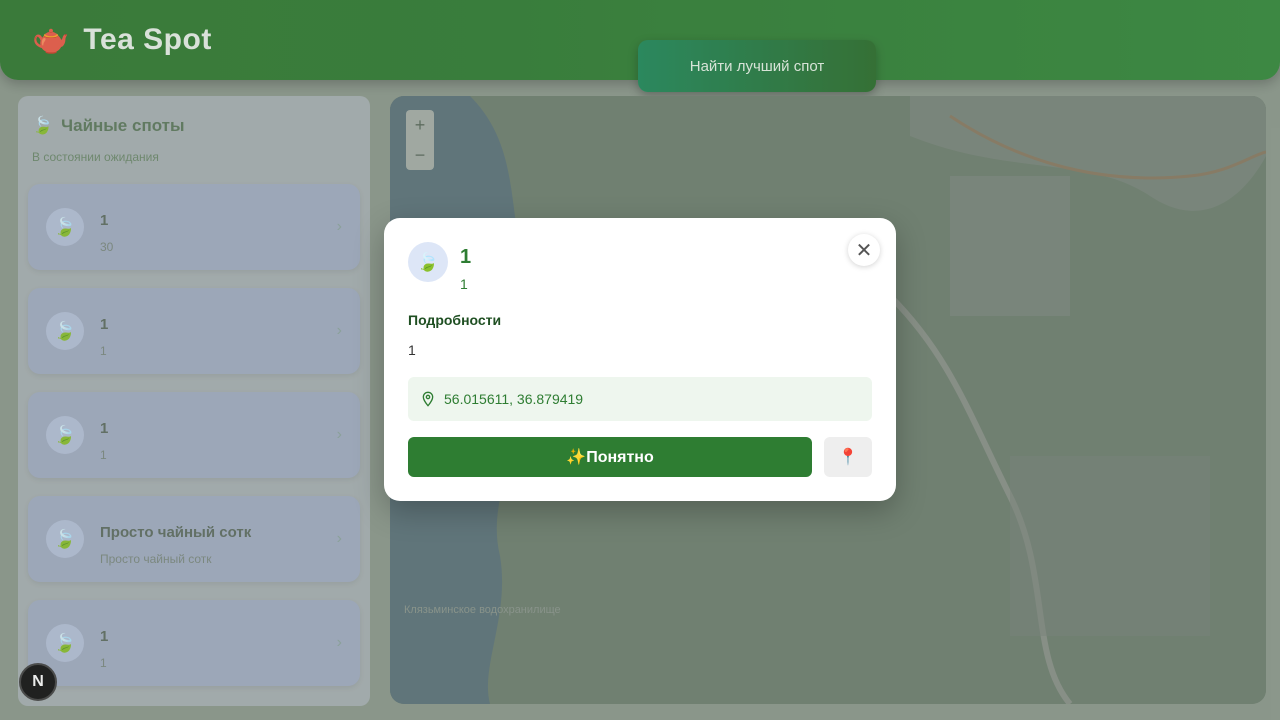  Describe the element at coordinates (428, 262) in the screenshot. I see `leaf-icon: 🍃` at that location.